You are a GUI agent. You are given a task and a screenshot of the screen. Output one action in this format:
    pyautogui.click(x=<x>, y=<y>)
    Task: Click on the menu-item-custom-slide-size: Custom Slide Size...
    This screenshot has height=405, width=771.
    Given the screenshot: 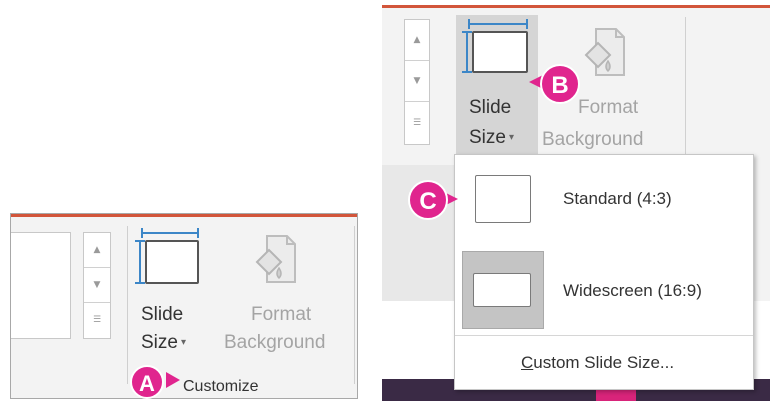 What is the action you would take?
    pyautogui.click(x=604, y=362)
    